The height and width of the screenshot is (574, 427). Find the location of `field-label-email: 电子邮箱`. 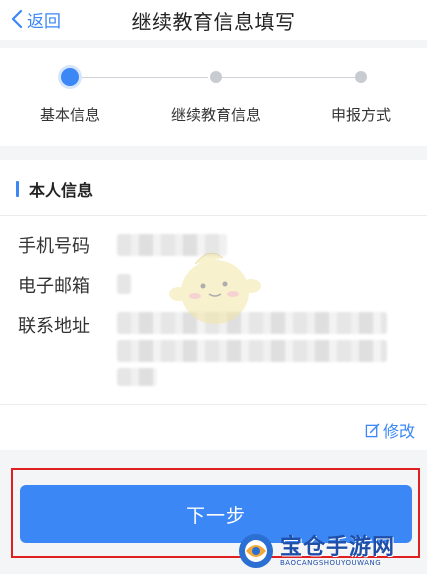

field-label-email: 电子邮箱 is located at coordinates (54, 286).